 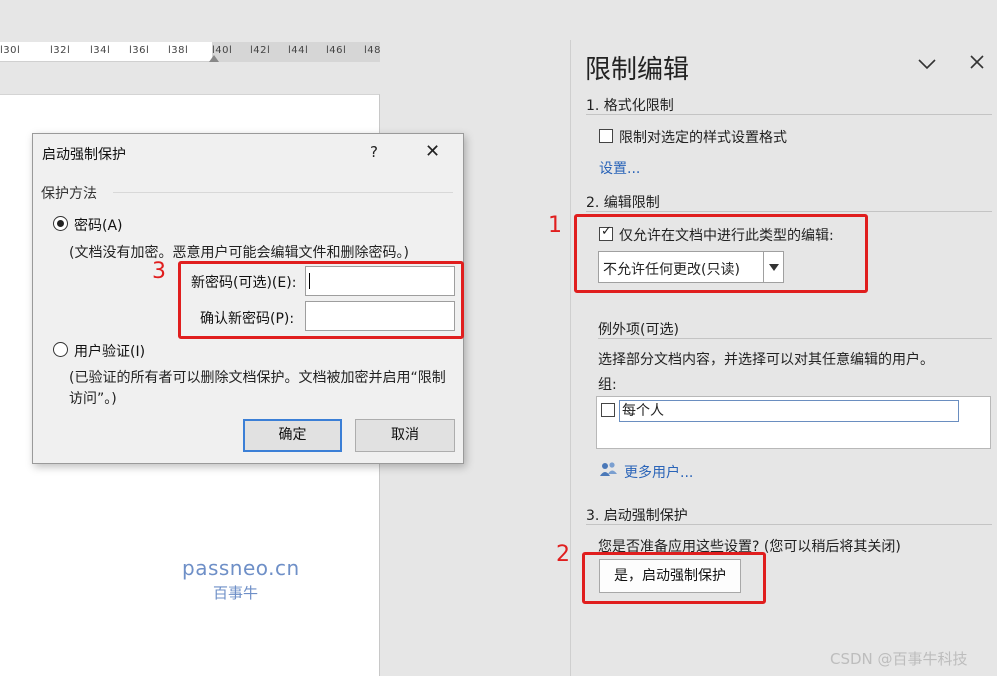 What do you see at coordinates (241, 568) in the screenshot?
I see `watermark-domain: passneo.cn` at bounding box center [241, 568].